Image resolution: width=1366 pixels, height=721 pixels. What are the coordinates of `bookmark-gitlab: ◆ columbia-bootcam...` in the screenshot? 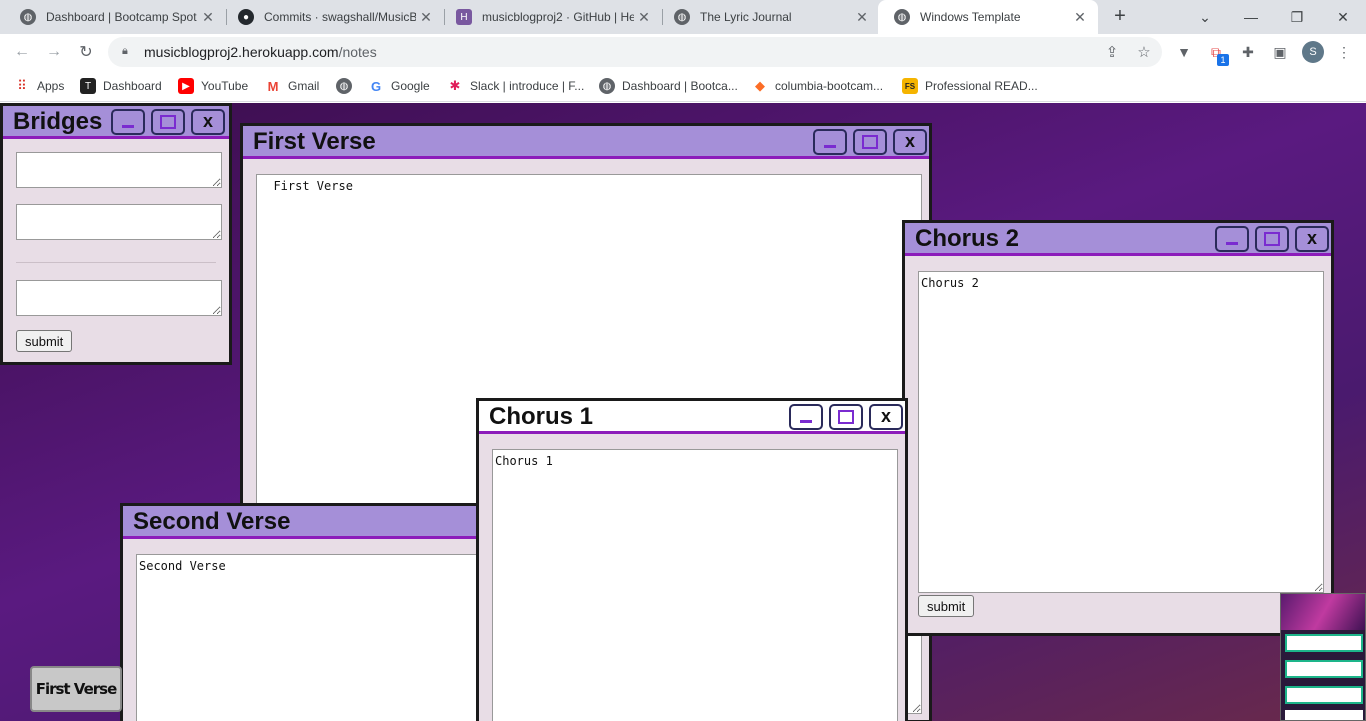 It's located at (817, 86).